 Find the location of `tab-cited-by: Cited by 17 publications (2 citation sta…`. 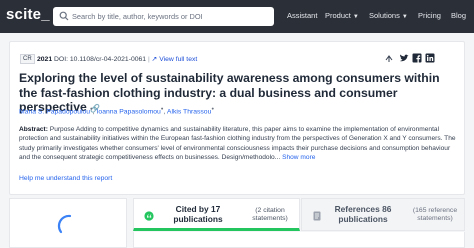

tab-cited-by: Cited by 17 publications (2 citation sta… is located at coordinates (216, 214).